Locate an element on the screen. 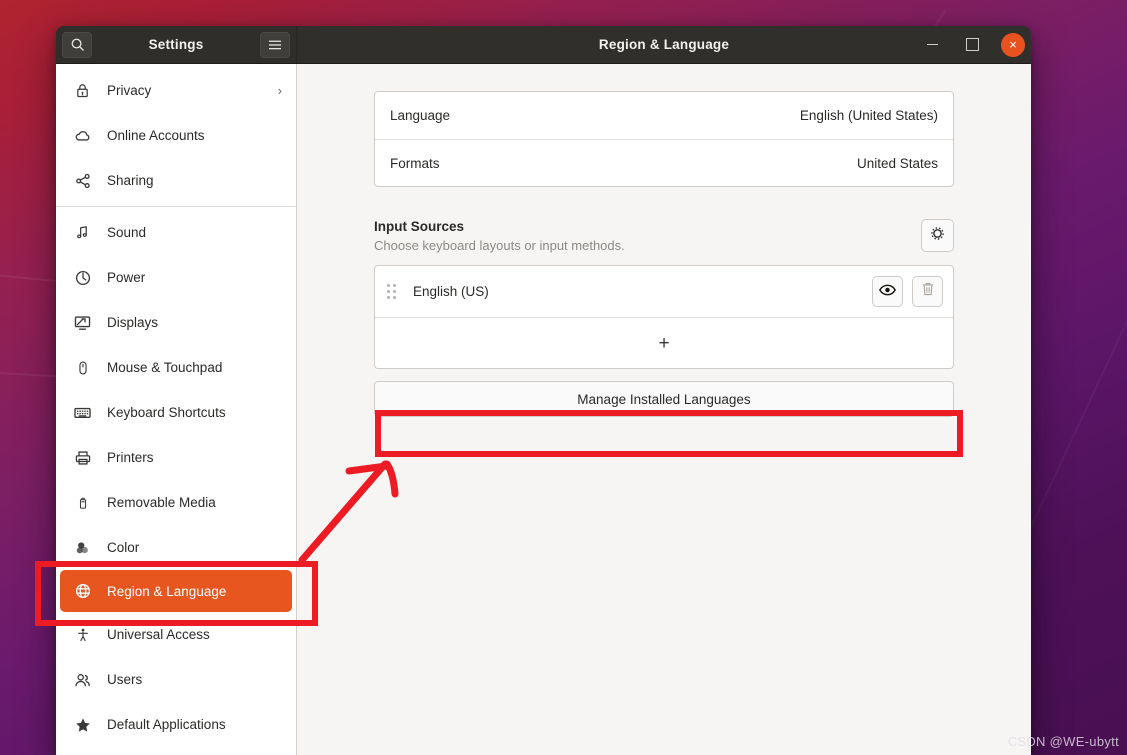 This screenshot has width=1127, height=755. power-icon is located at coordinates (82, 278).